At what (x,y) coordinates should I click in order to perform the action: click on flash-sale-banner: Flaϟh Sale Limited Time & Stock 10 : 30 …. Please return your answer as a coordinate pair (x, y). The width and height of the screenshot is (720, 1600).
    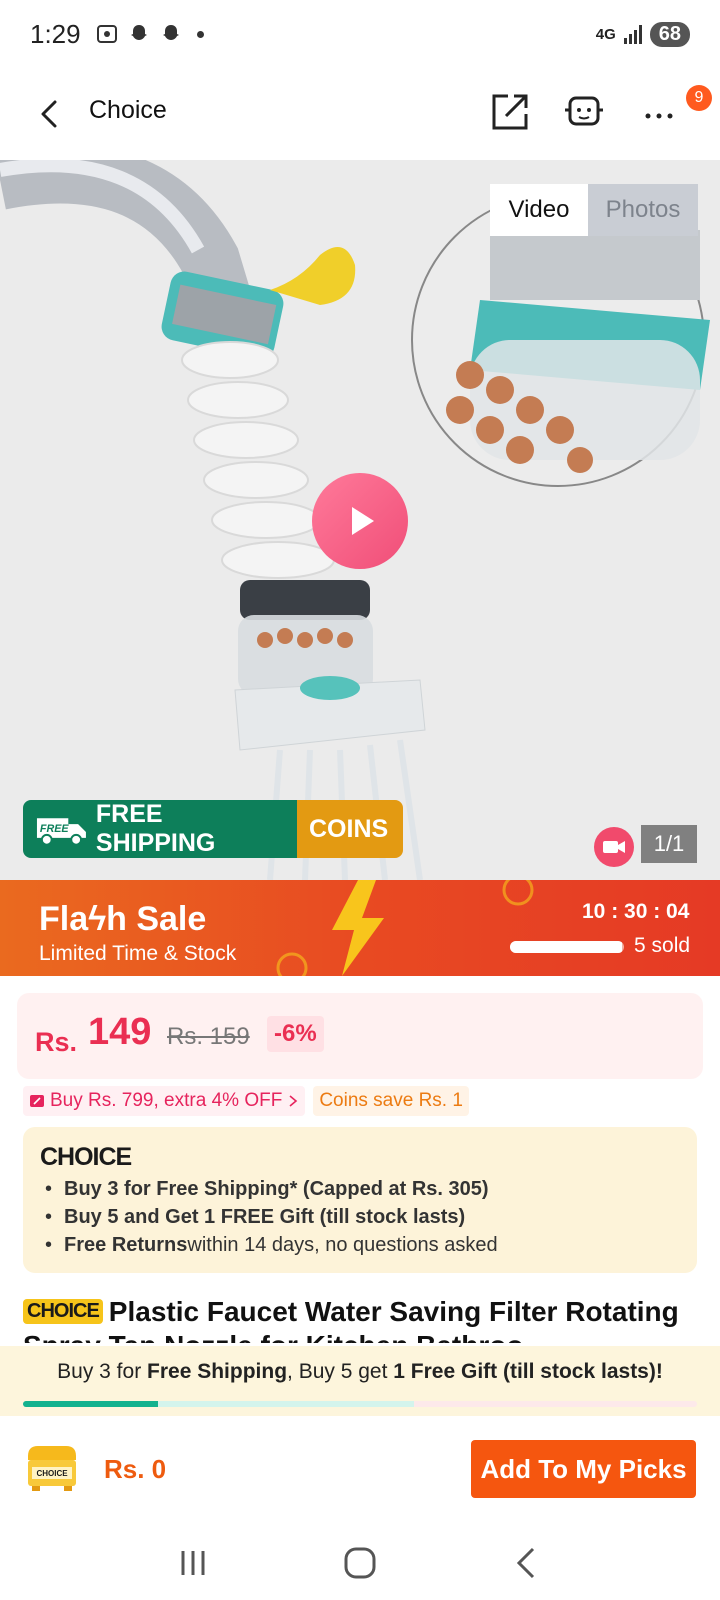
    Looking at the image, I should click on (360, 928).